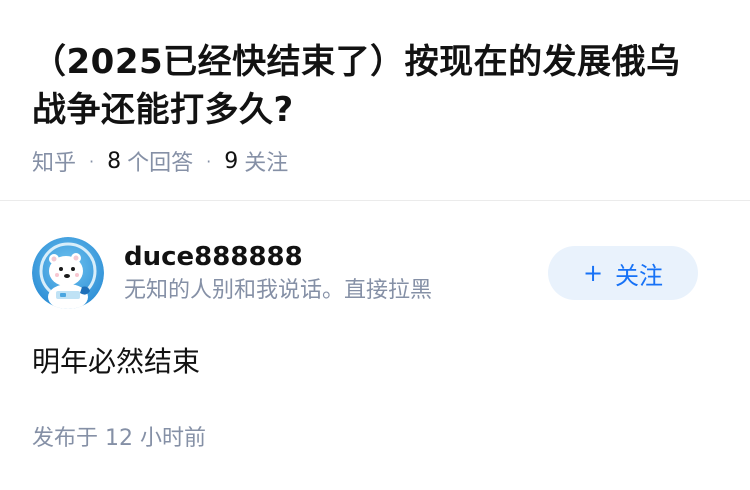 The image size is (750, 490). I want to click on follow-button: + 关注, so click(623, 273).